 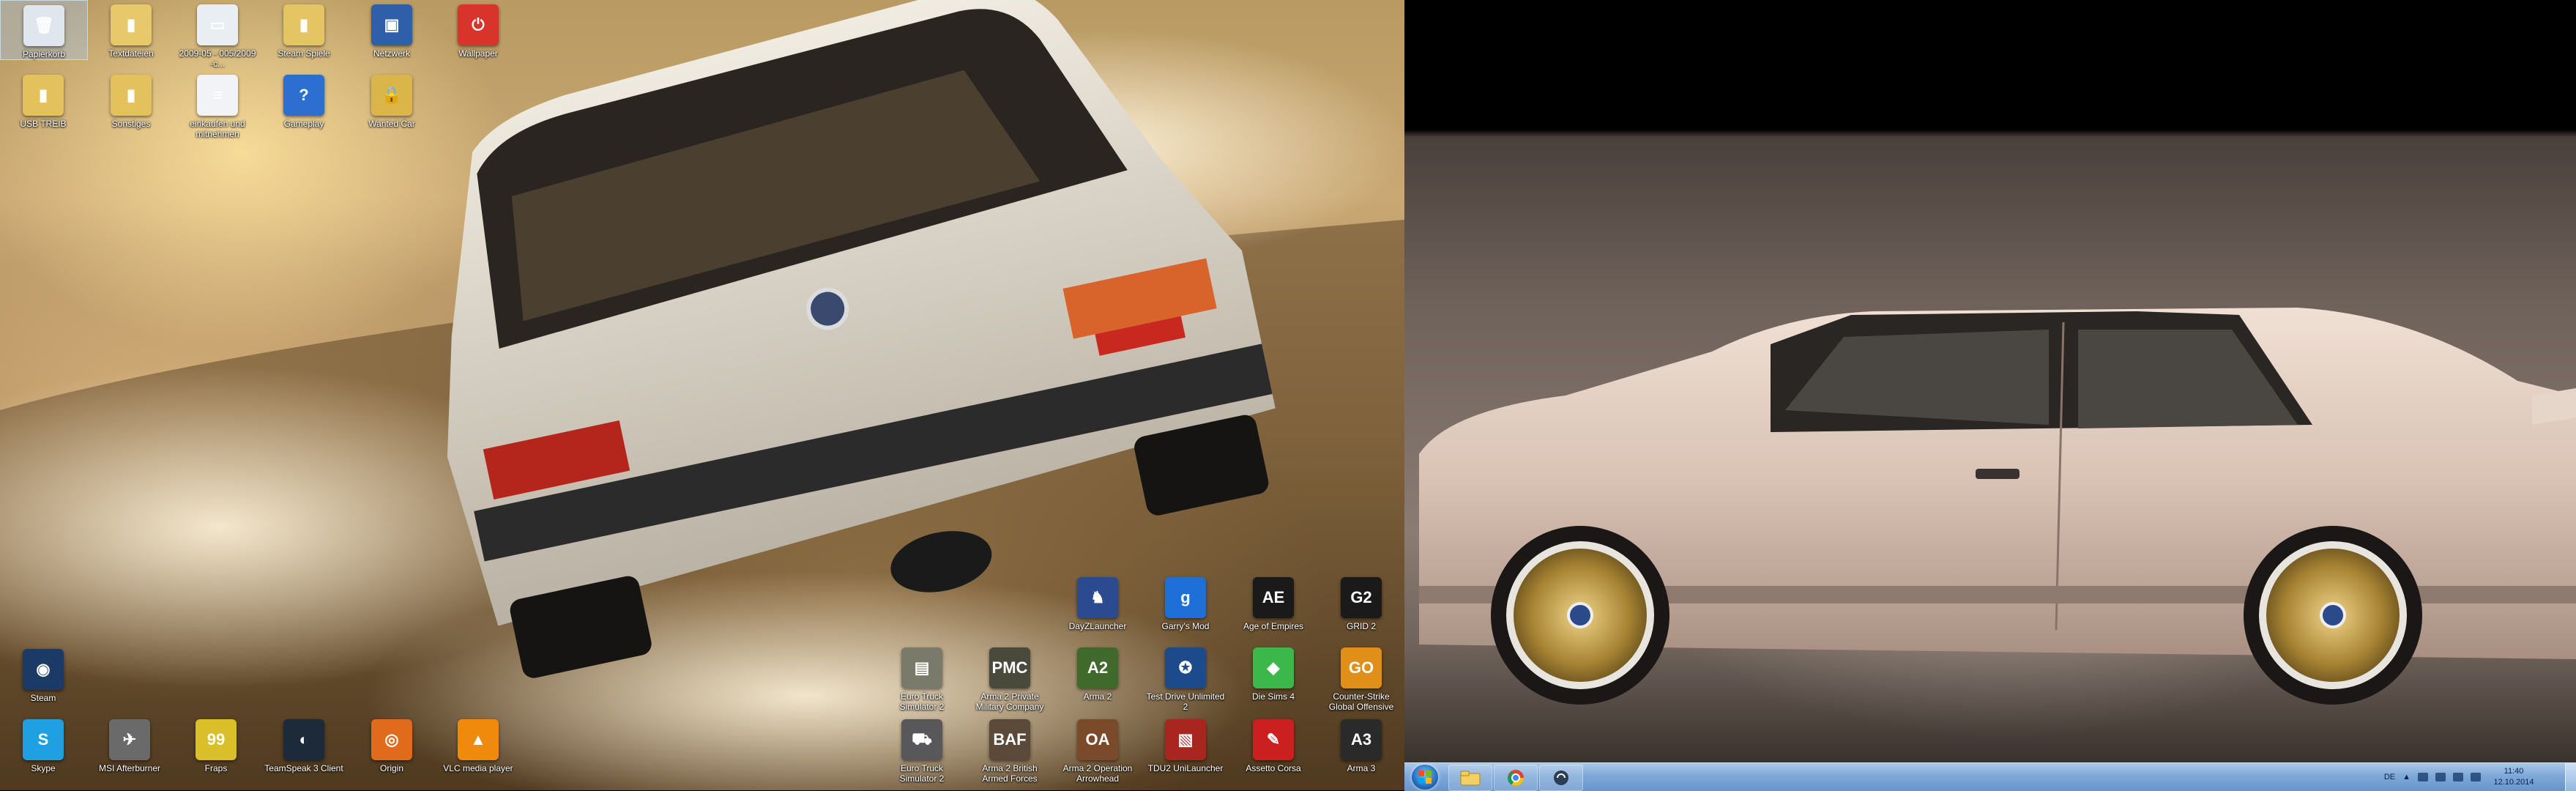 I want to click on desktop-shortcut: A3 Arma 3, so click(x=1361, y=744).